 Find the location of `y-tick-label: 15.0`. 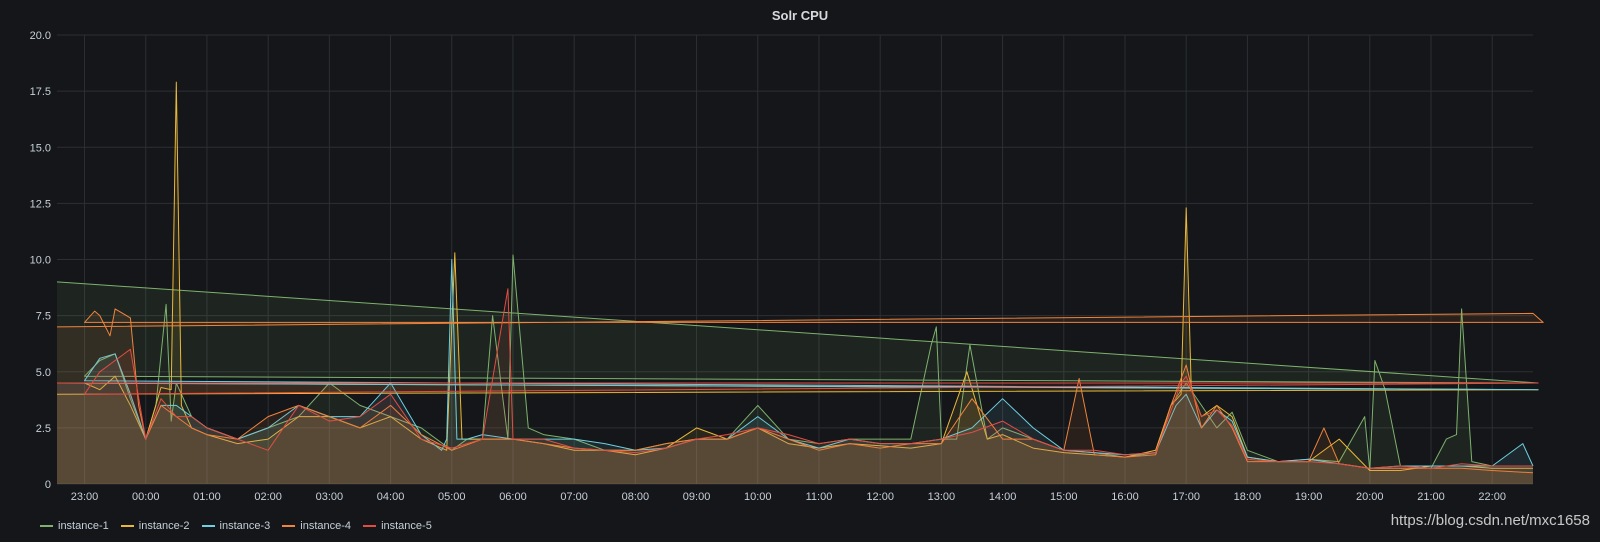

y-tick-label: 15.0 is located at coordinates (40, 148).